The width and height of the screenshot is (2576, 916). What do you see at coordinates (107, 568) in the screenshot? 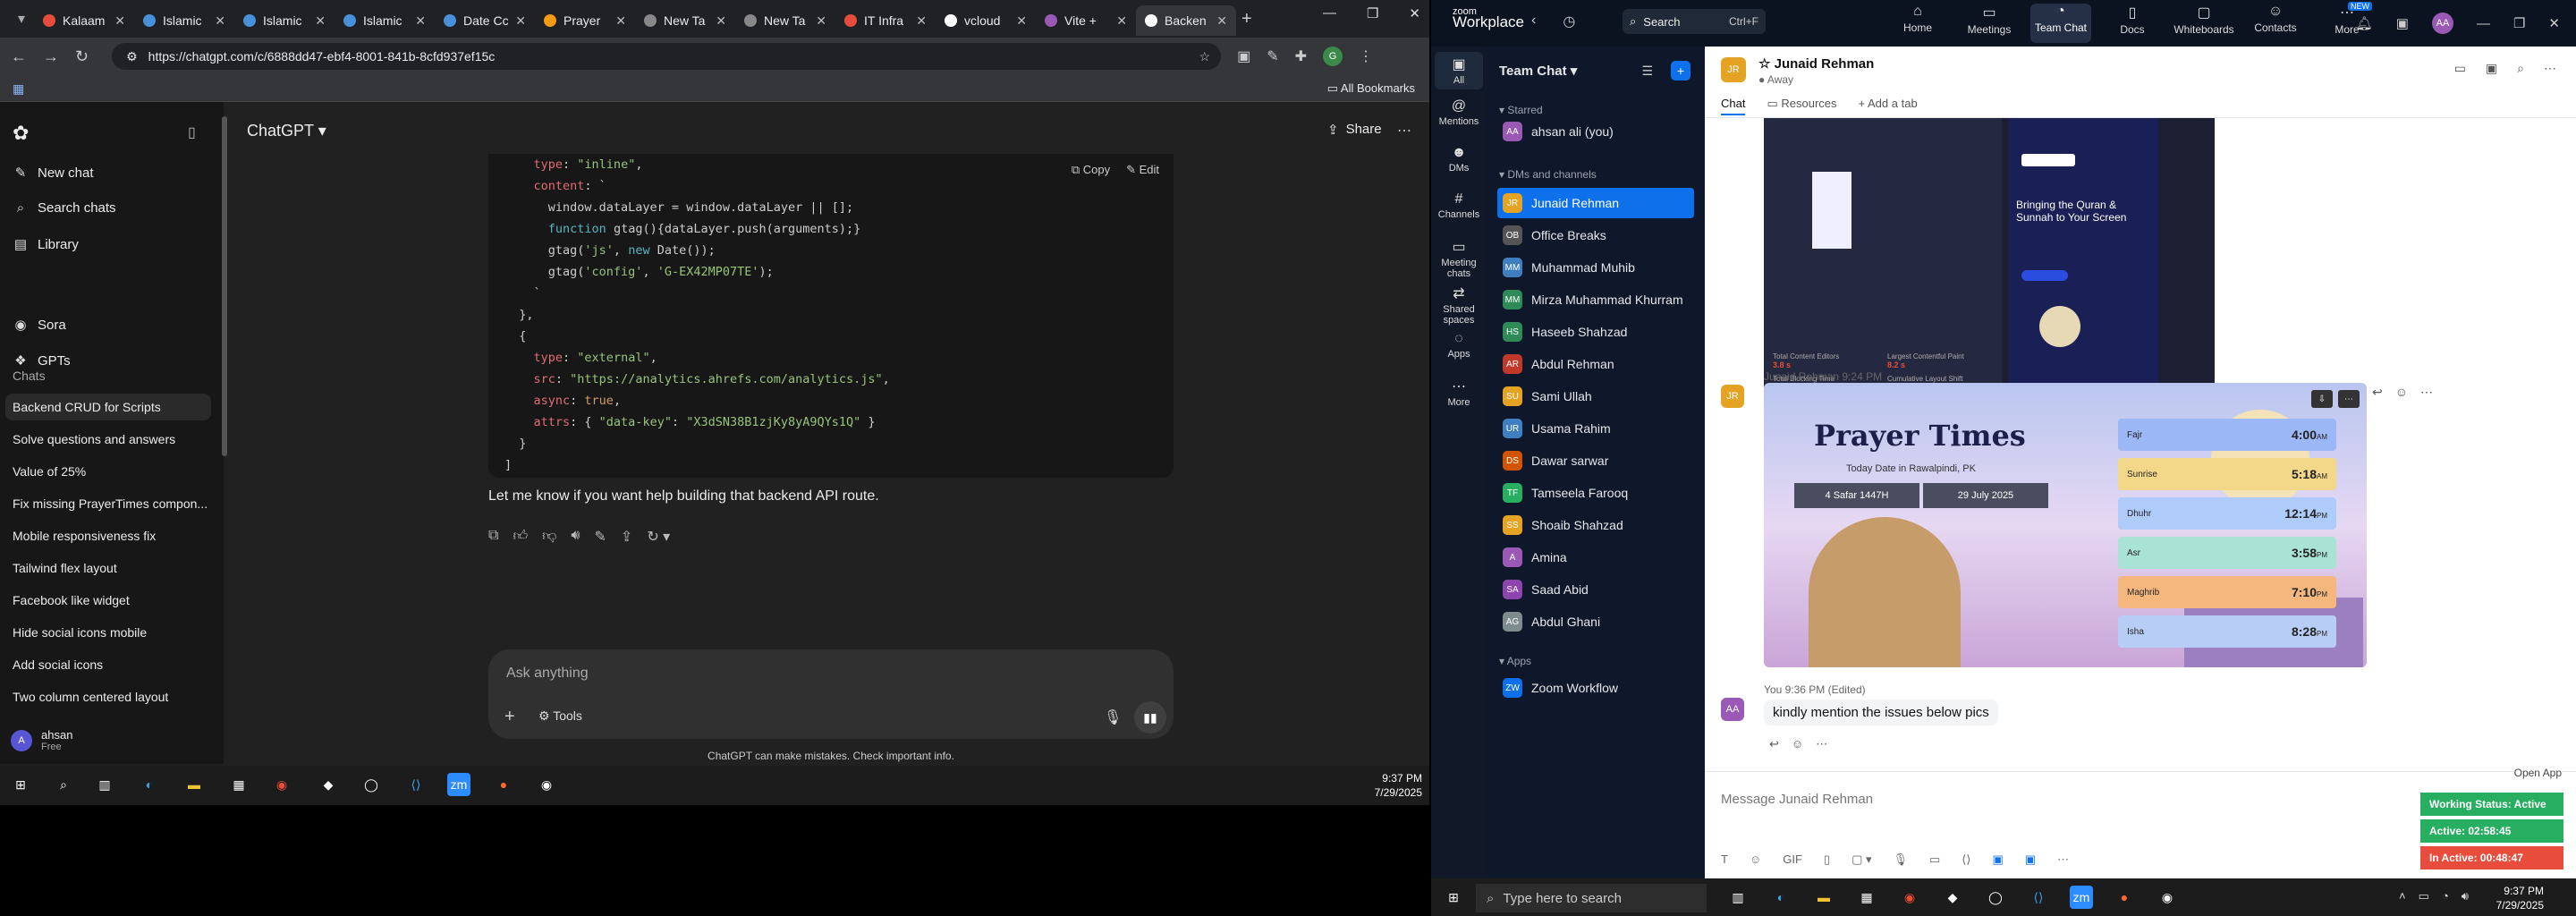
I see `chat-history-item: Tailwind flex layout` at bounding box center [107, 568].